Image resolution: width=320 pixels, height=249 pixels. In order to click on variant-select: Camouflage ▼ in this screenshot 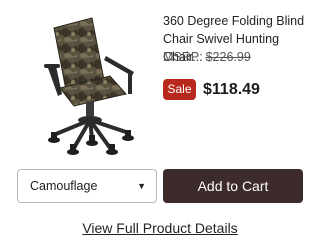, I will do `click(87, 186)`.